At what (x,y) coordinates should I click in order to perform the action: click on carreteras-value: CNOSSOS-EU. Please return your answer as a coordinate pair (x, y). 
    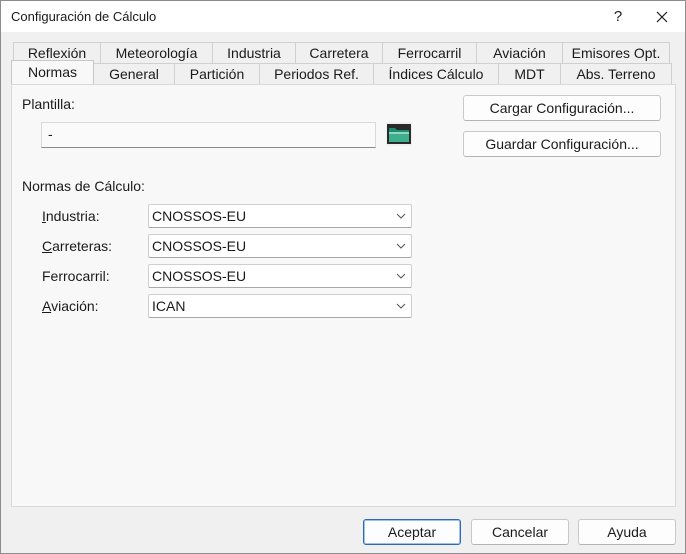
    Looking at the image, I should click on (199, 246).